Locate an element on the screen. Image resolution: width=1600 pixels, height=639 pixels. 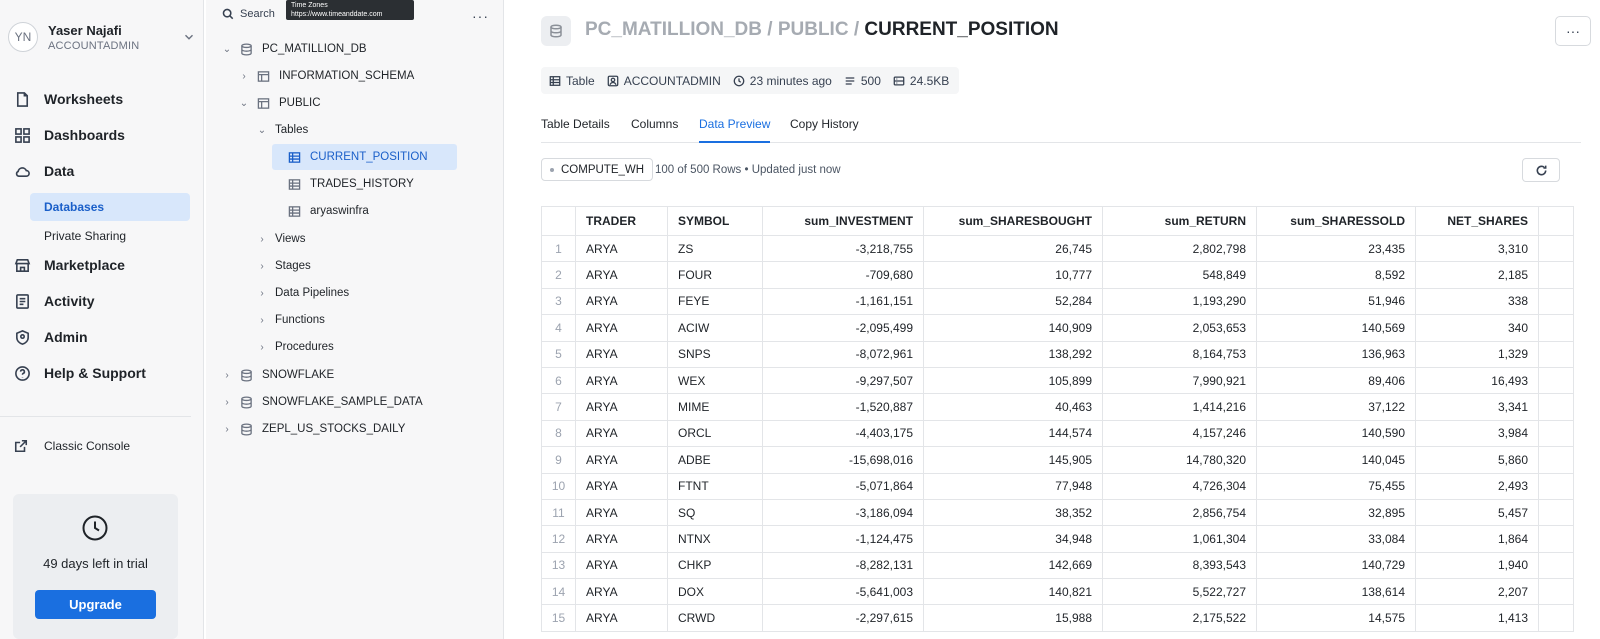
upgrade-button: Upgrade is located at coordinates (95, 604).